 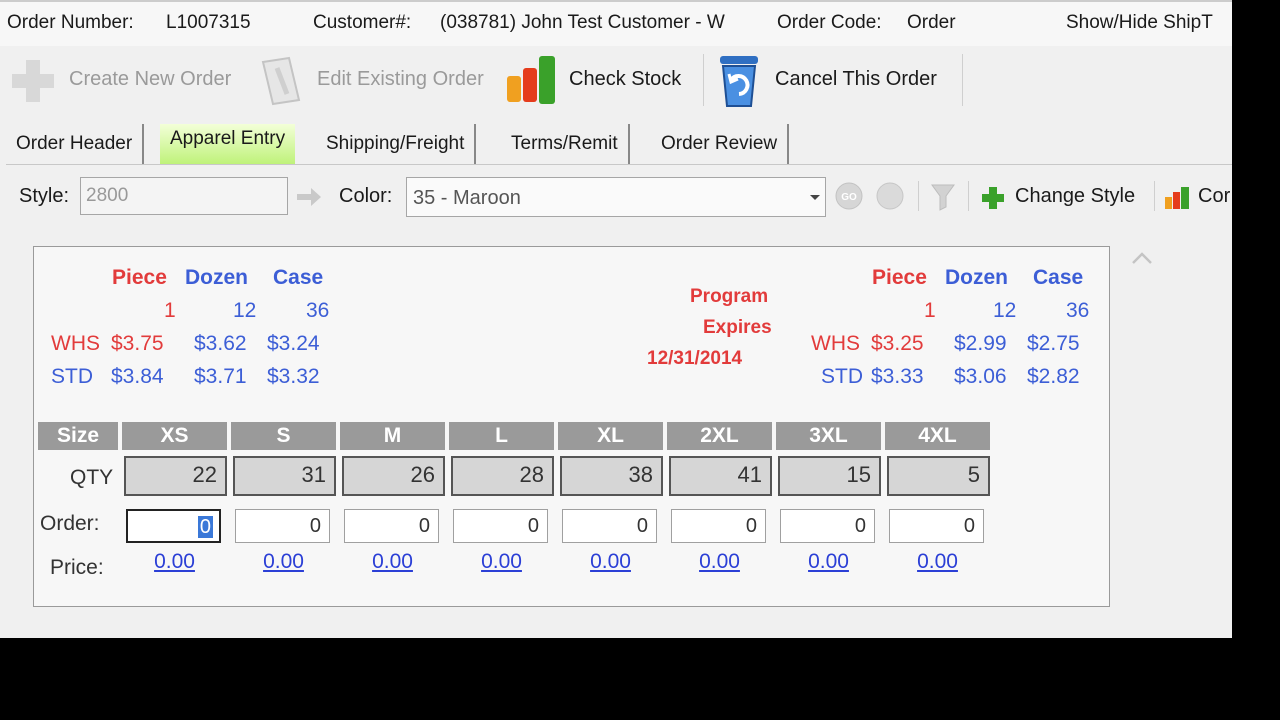 I want to click on right-dozen-qty: 12, so click(x=1005, y=310).